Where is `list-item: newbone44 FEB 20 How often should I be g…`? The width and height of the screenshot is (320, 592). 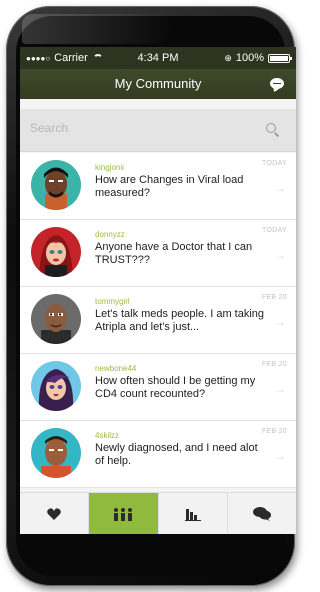 list-item: newbone44 FEB 20 How often should I be g… is located at coordinates (158, 387).